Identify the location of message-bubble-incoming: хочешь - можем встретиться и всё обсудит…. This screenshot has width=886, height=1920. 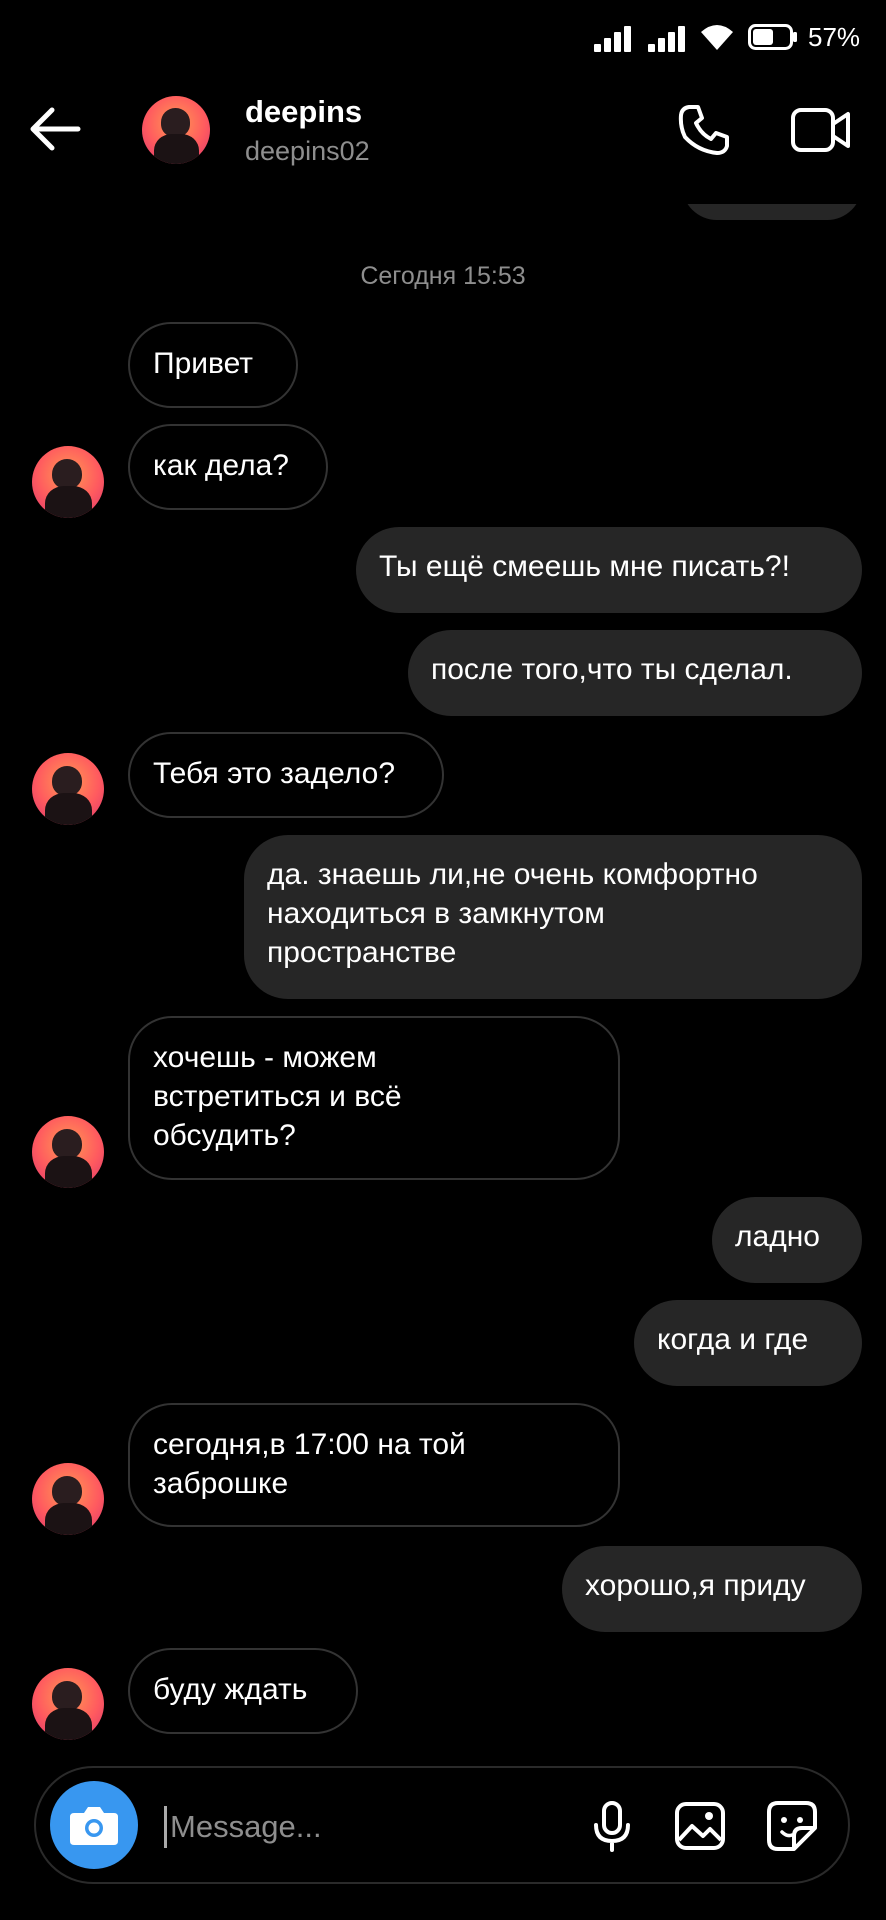
(374, 1098).